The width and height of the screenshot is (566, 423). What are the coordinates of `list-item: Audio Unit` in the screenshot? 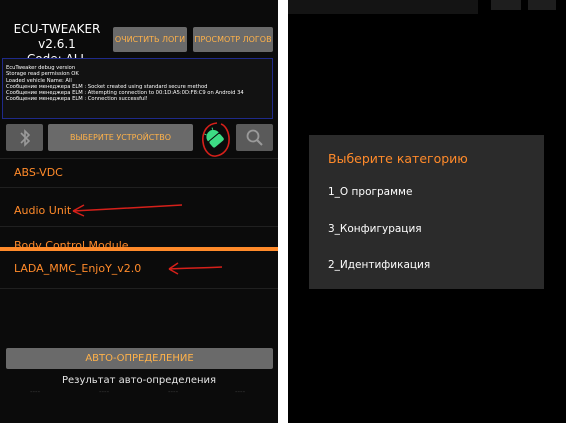 It's located at (42, 211).